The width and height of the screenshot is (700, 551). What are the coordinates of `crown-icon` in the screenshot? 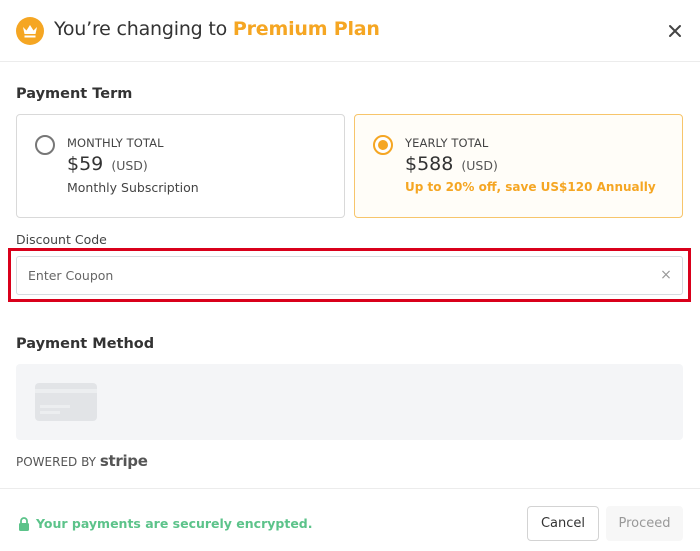 It's located at (30, 31).